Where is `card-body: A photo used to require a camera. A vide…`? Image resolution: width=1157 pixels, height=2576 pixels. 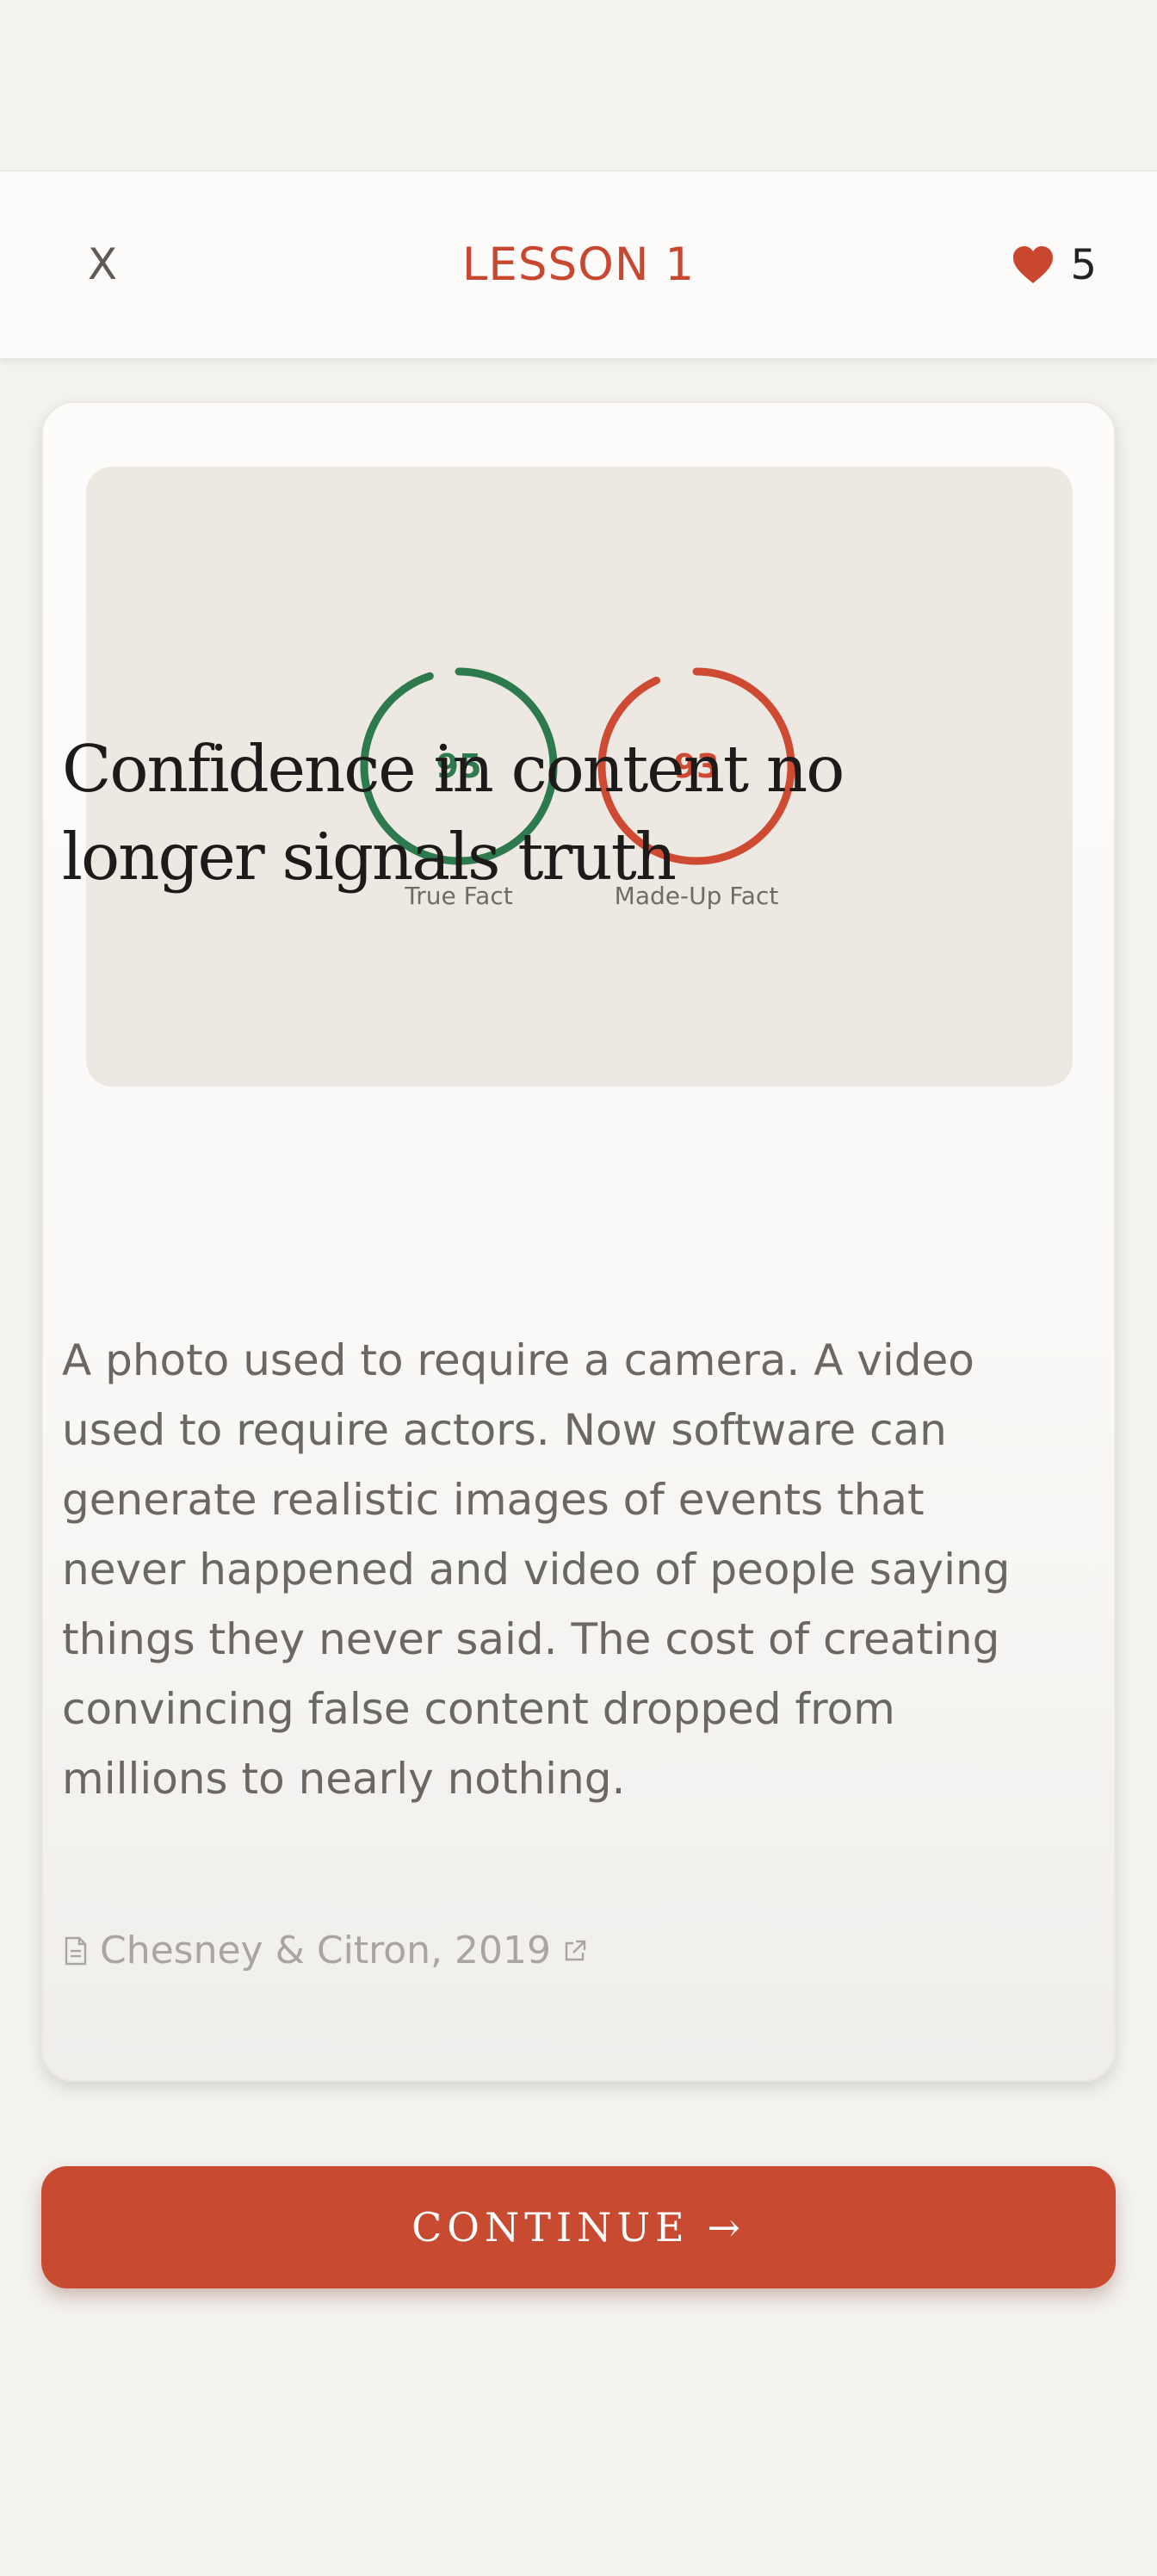
card-body: A photo used to require a camera. A vide… is located at coordinates (536, 1570).